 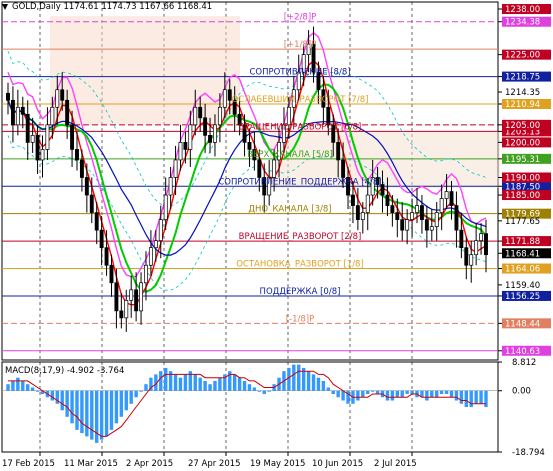 I want to click on murrey-level-label: ВРАЩЕНИЕ_РАЗВОРОТ [6/8], so click(x=300, y=127).